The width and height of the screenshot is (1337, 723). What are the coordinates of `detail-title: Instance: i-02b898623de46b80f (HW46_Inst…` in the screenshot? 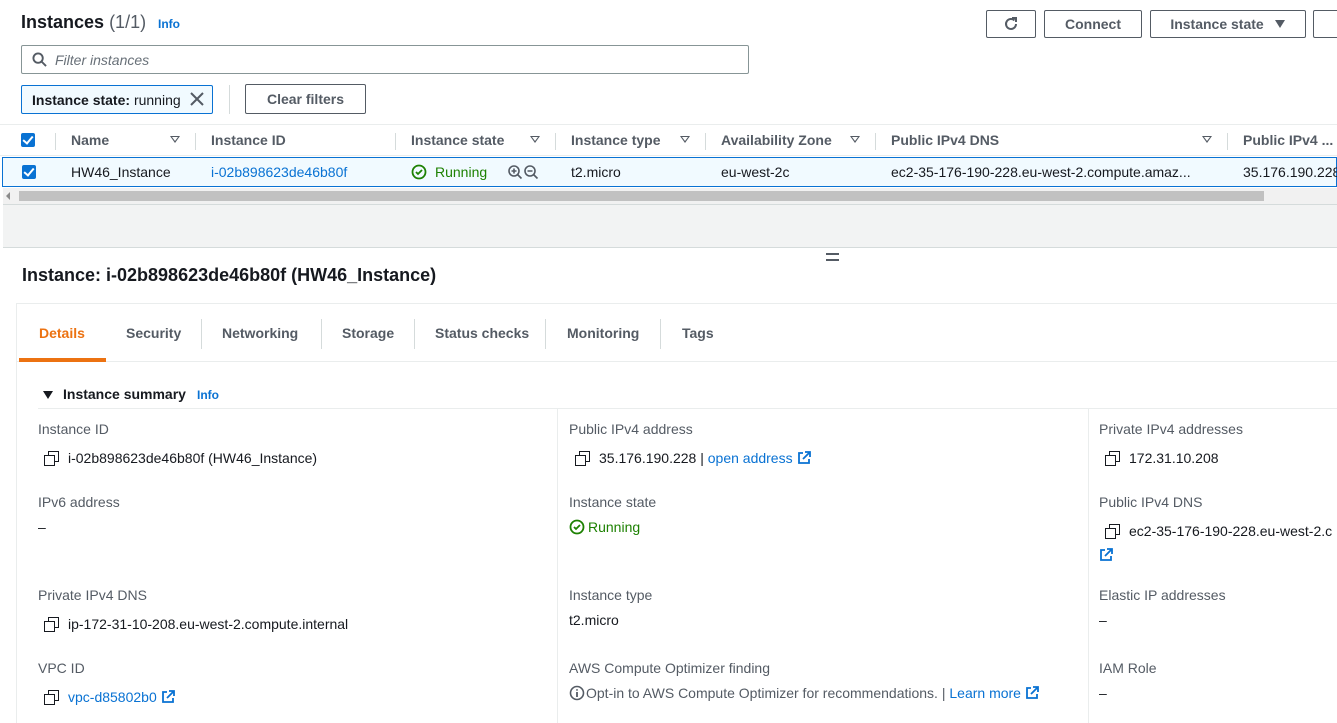 It's located at (229, 275).